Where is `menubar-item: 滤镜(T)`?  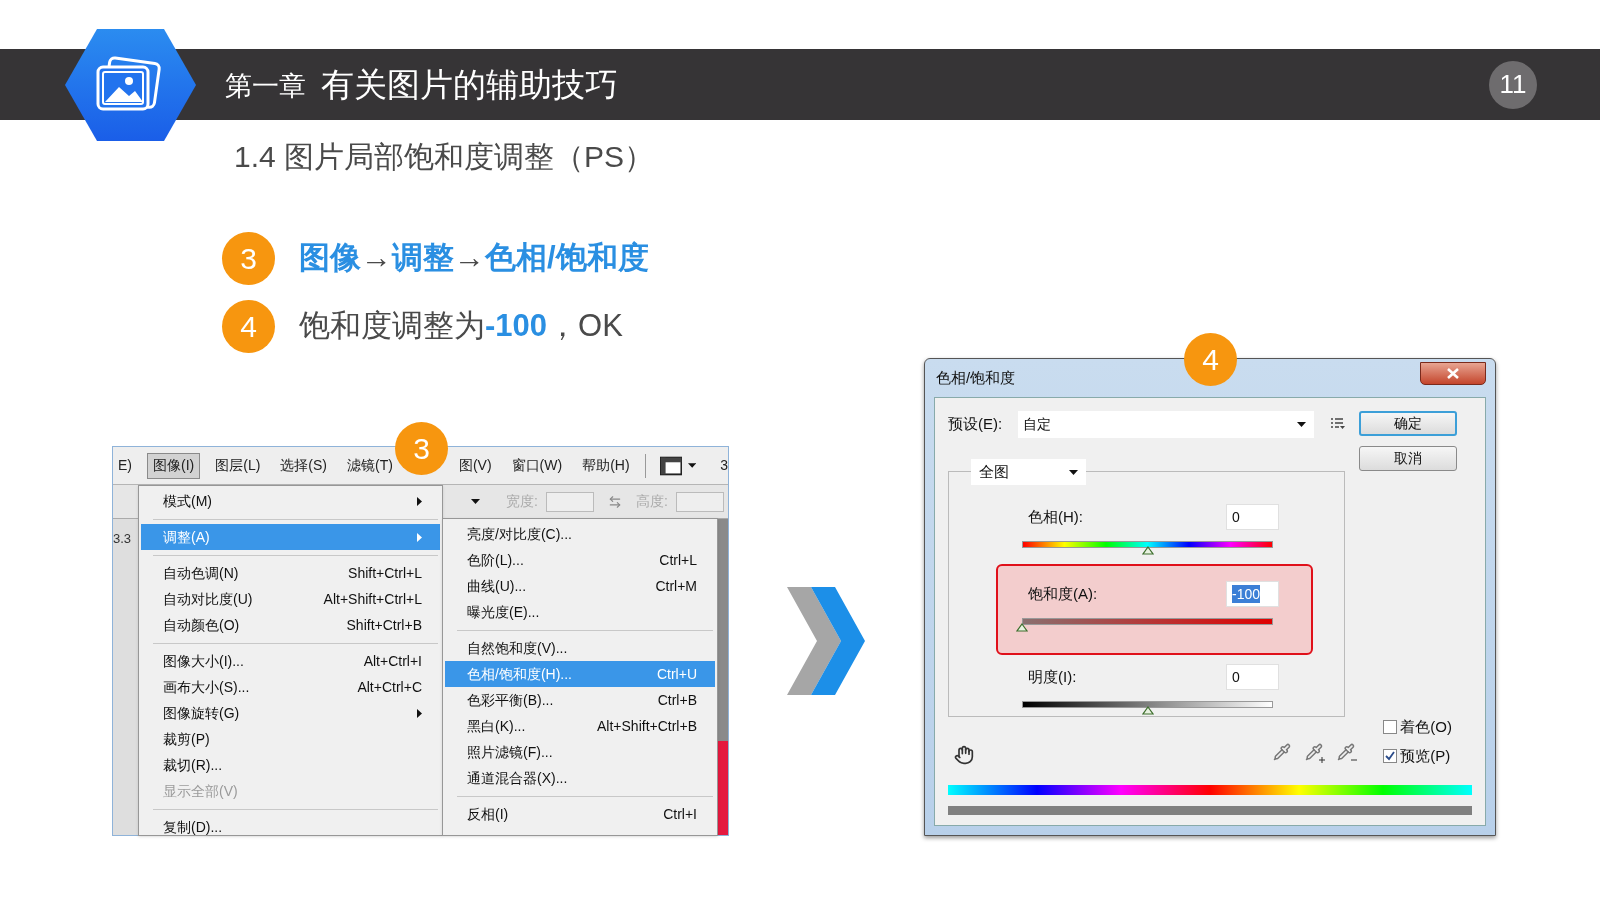
menubar-item: 滤镜(T) is located at coordinates (370, 465).